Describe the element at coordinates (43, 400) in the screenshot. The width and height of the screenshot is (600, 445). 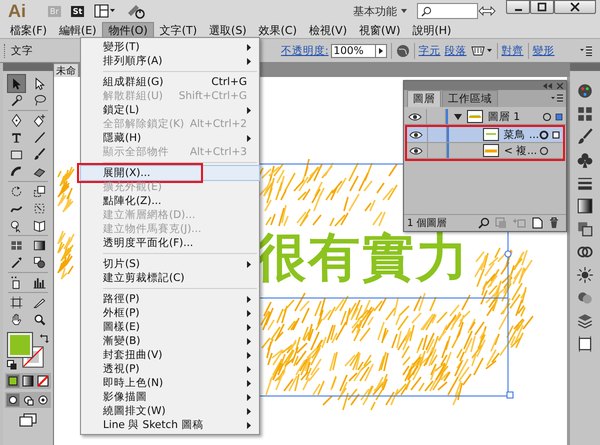
I see `draw-inside-icon` at that location.